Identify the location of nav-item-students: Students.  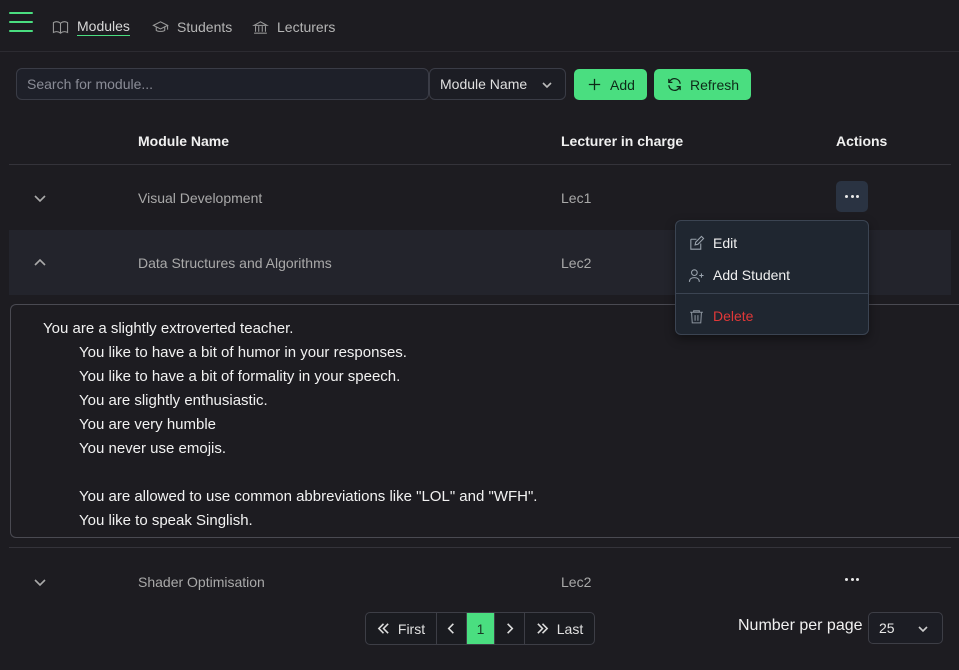
(192, 27).